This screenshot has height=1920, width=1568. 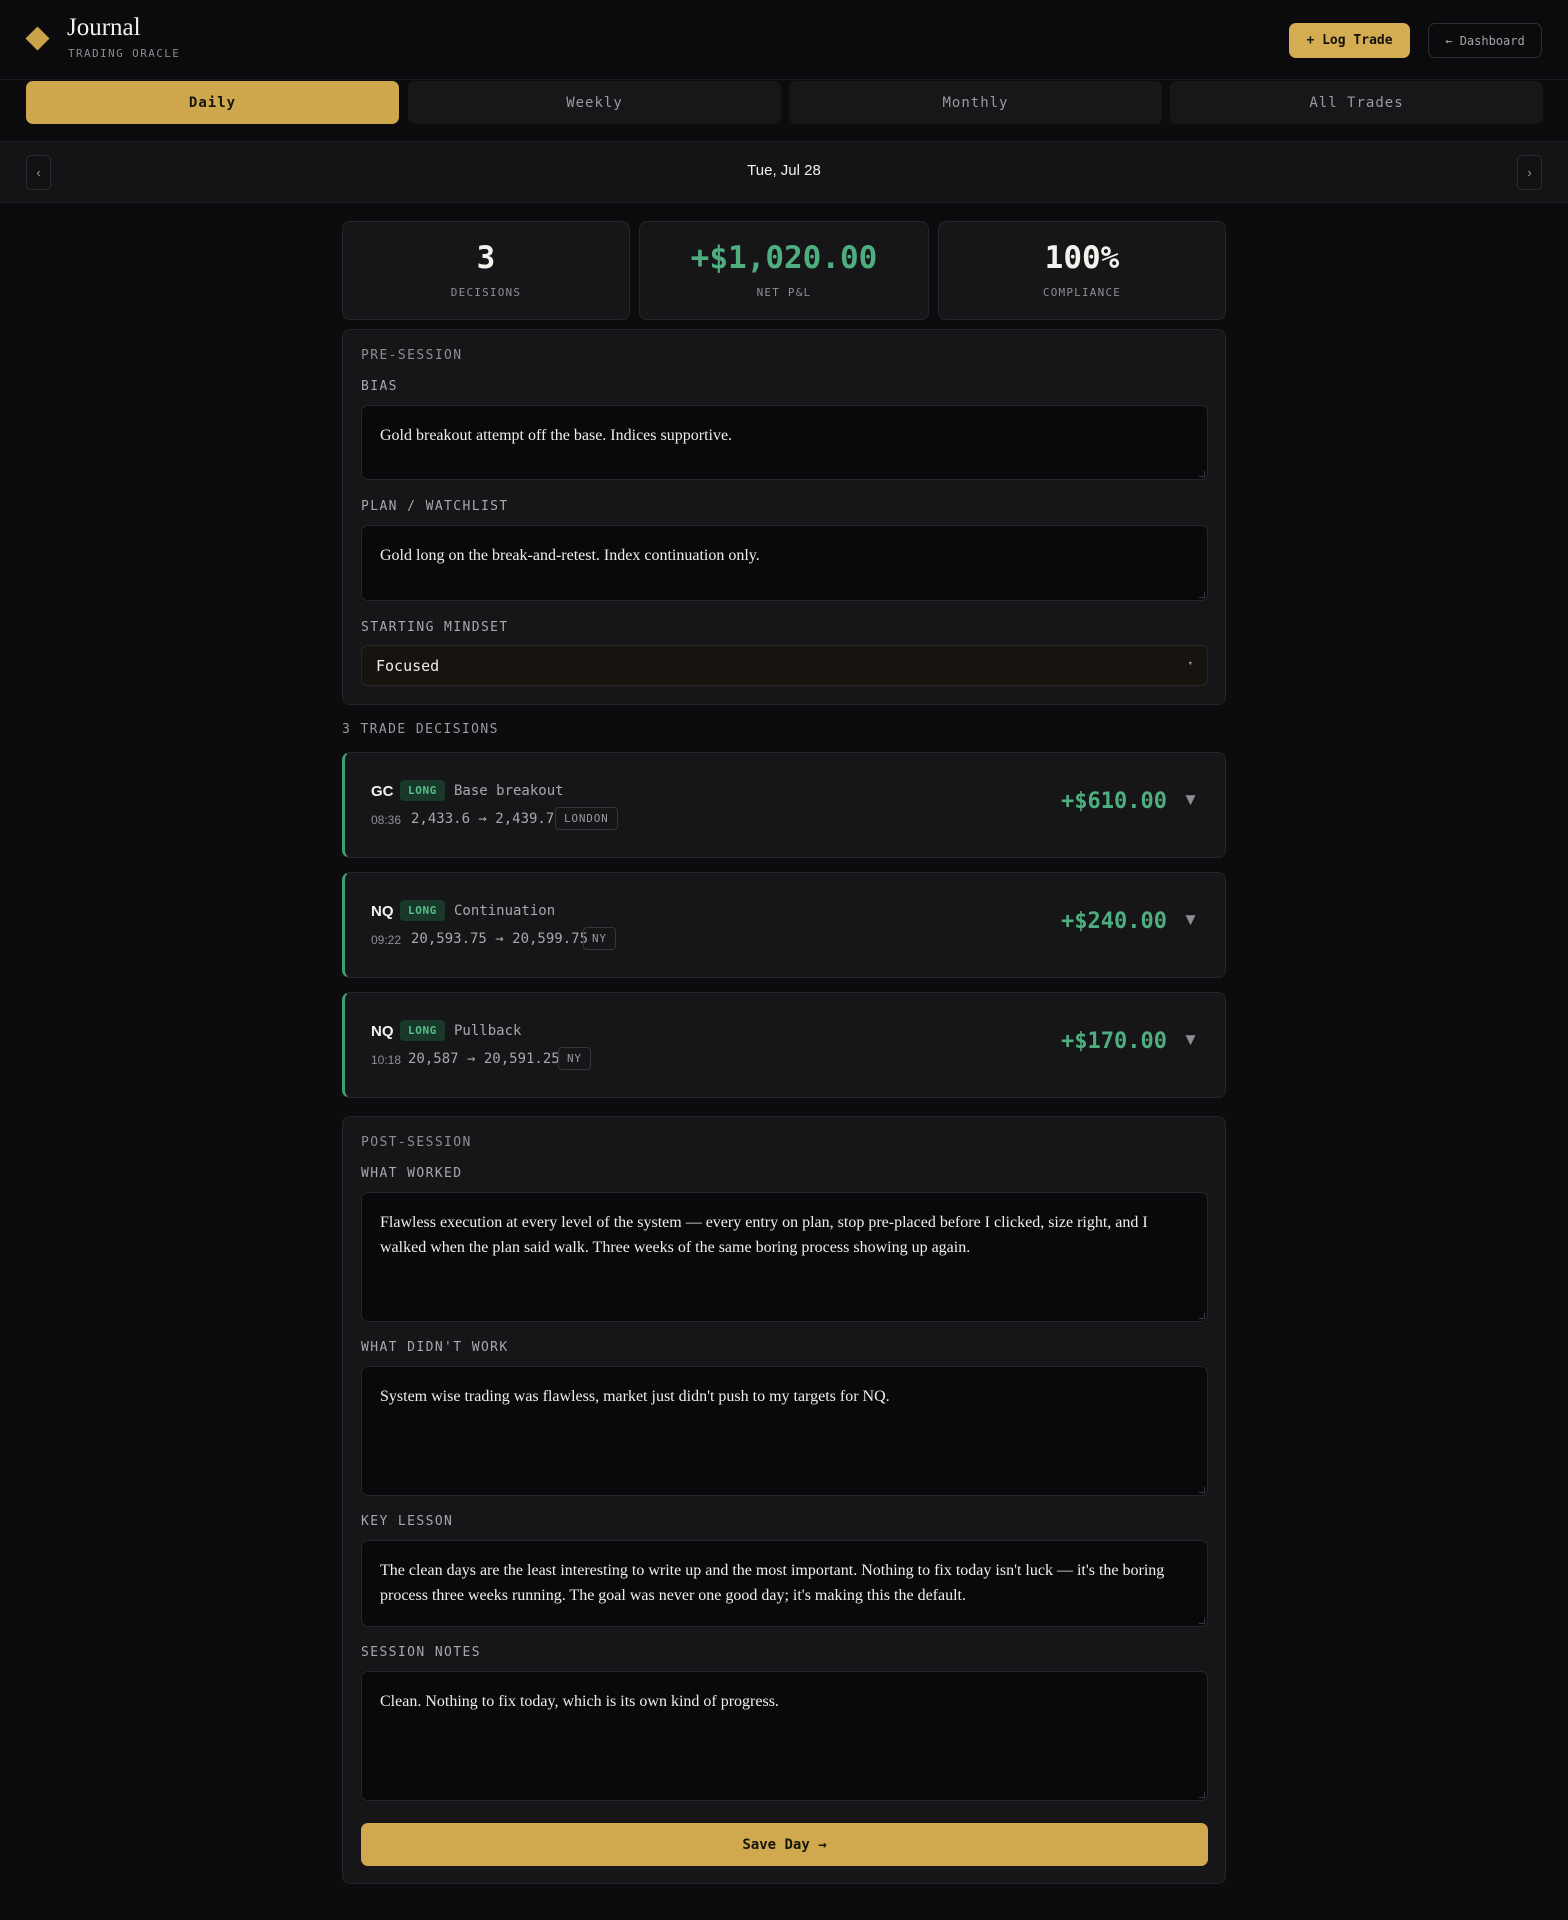 What do you see at coordinates (1190, 664) in the screenshot?
I see `chevron-down-icon: ▾` at bounding box center [1190, 664].